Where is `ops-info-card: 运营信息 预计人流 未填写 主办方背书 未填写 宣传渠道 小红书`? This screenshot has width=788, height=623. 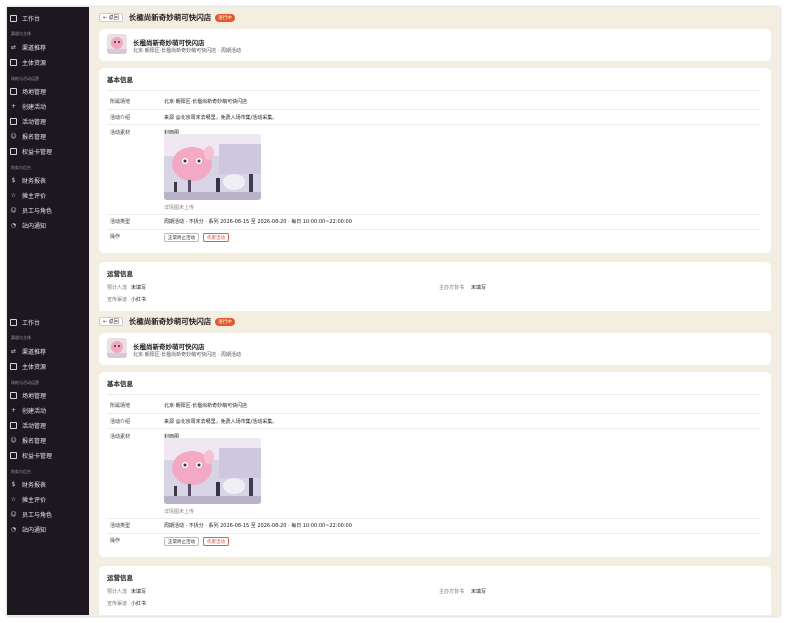
ops-info-card: 运营信息 预计人流 未填写 主办方背书 未填写 宣传渠道 小红书 is located at coordinates (435, 590).